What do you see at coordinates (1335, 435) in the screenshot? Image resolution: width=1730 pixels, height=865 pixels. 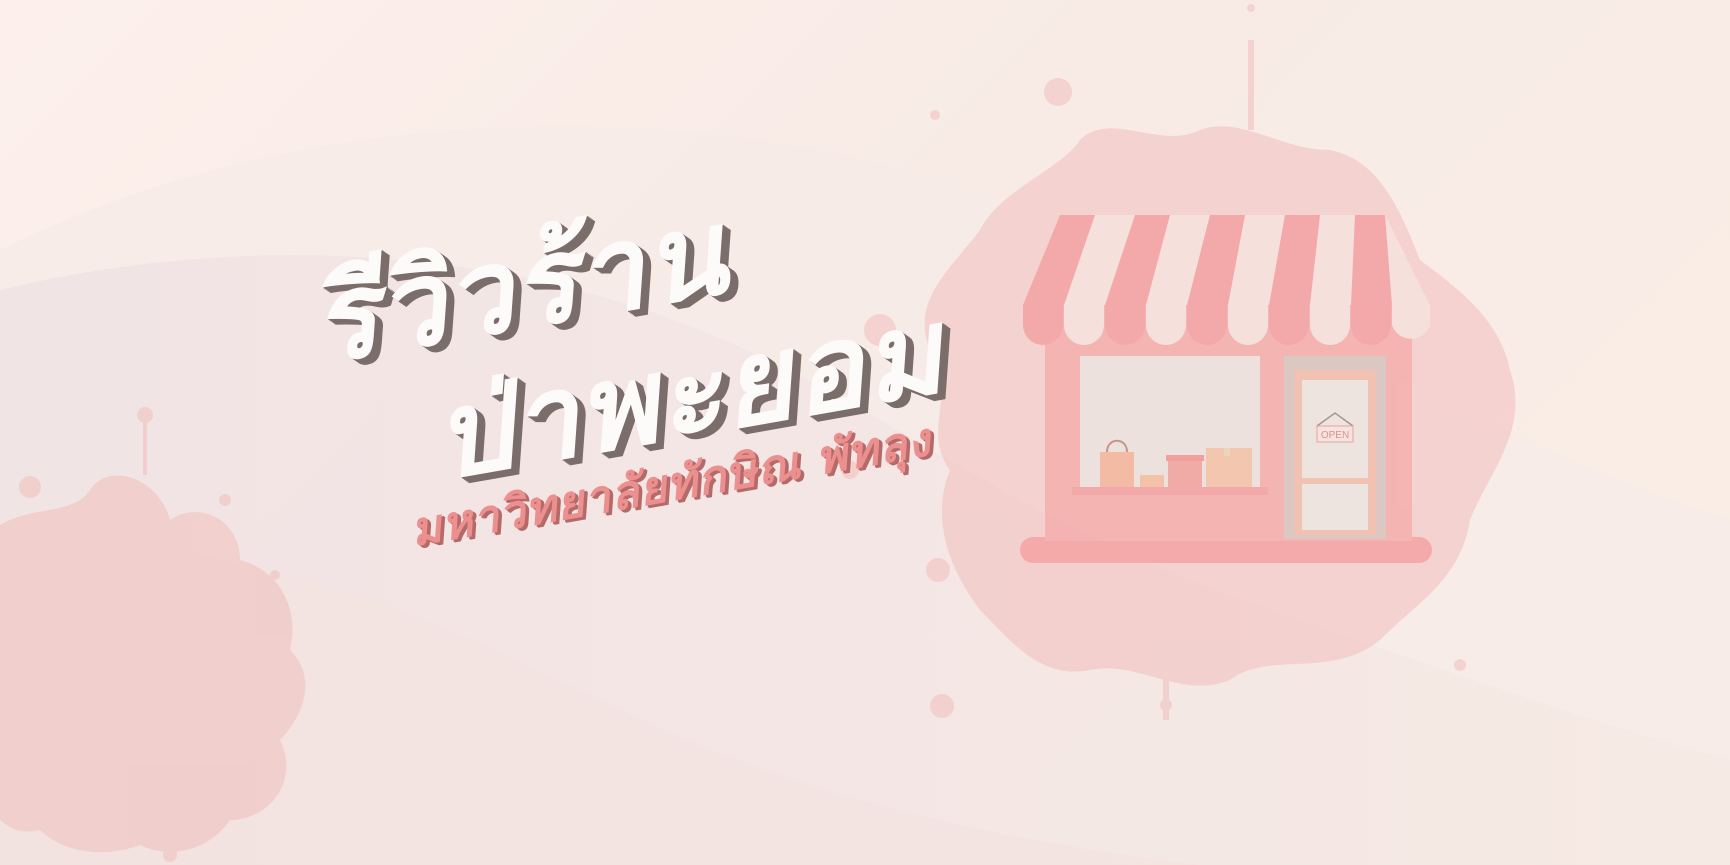 I see `open-sign-text: OPEN` at bounding box center [1335, 435].